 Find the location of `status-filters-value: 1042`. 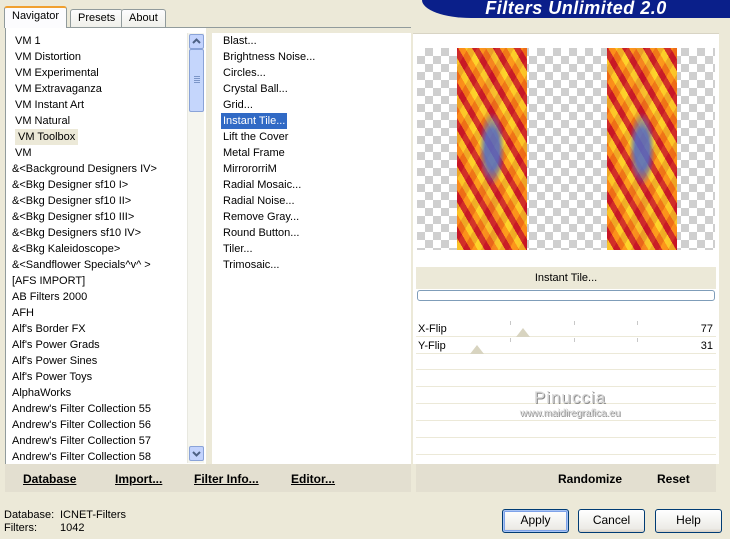

status-filters-value: 1042 is located at coordinates (72, 528).